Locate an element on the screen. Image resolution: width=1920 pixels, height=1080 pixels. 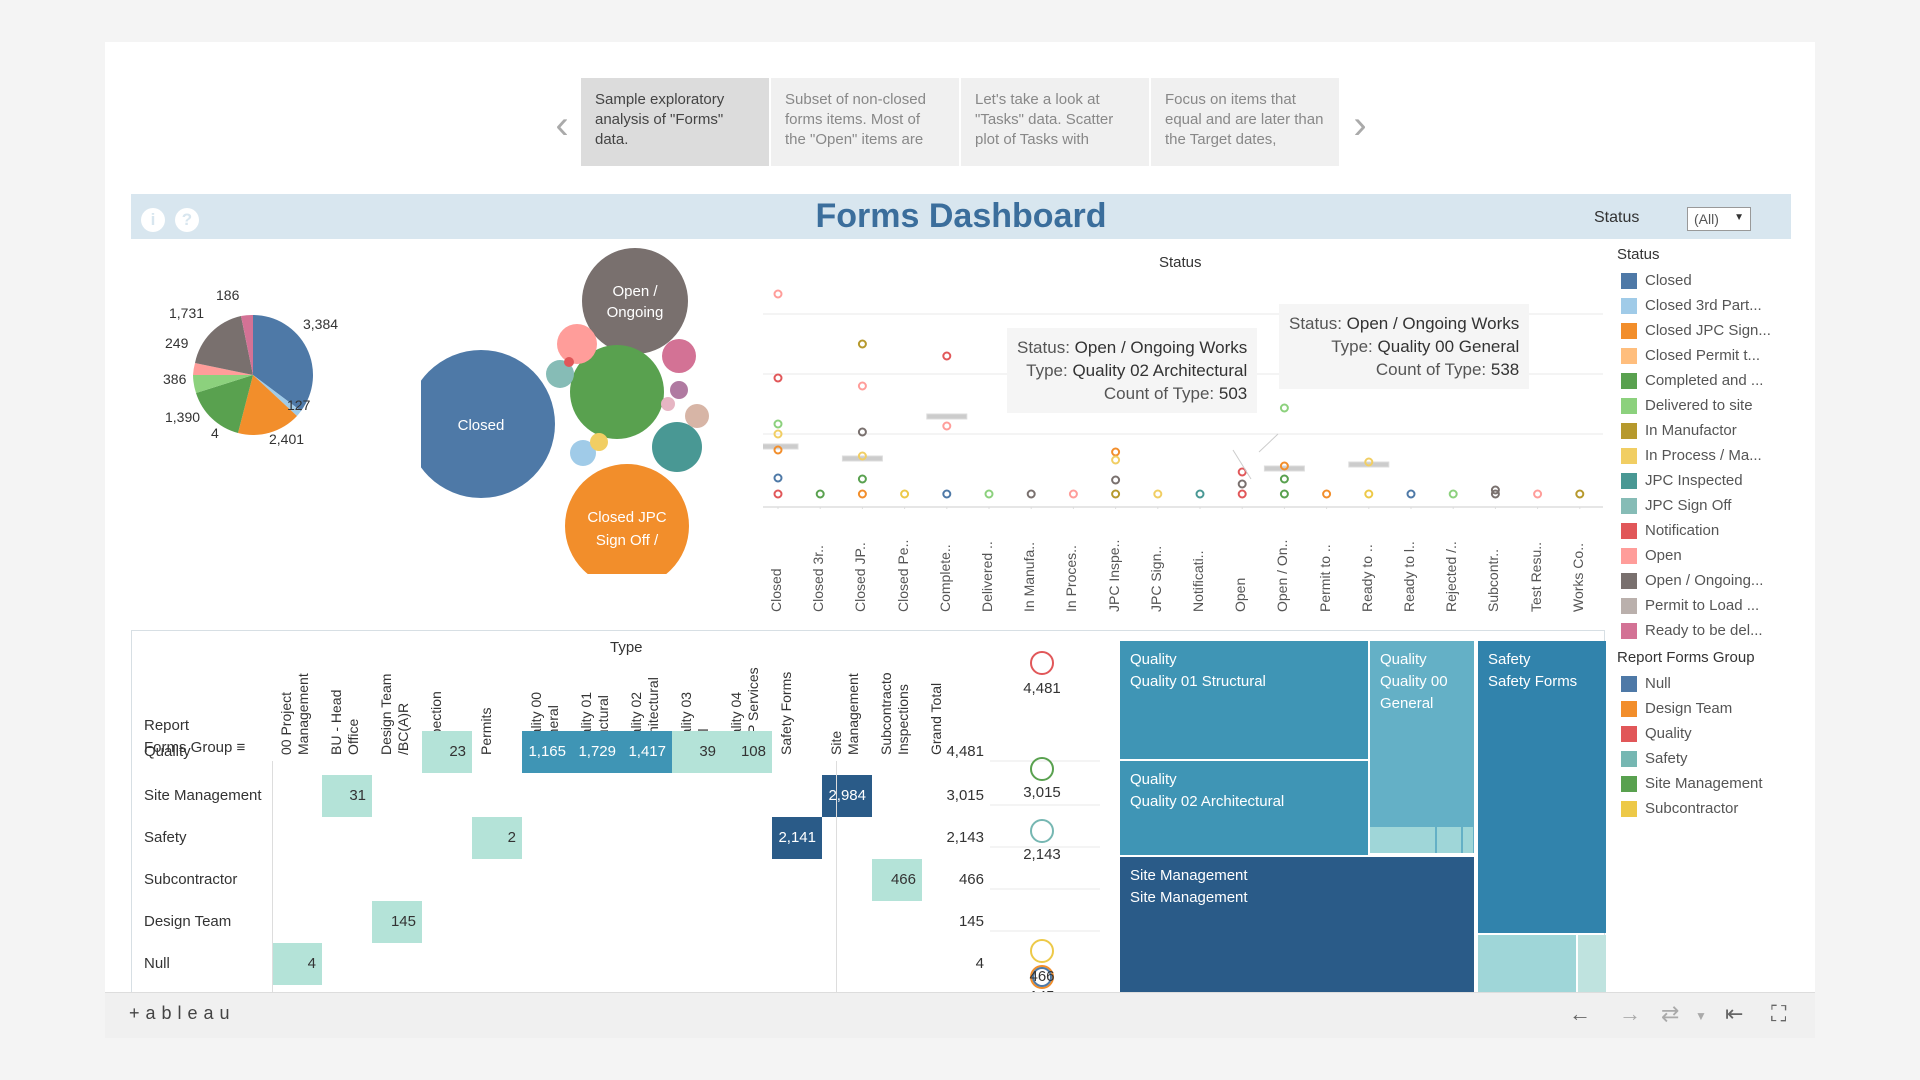
bubble-ready is located at coordinates (679, 356).